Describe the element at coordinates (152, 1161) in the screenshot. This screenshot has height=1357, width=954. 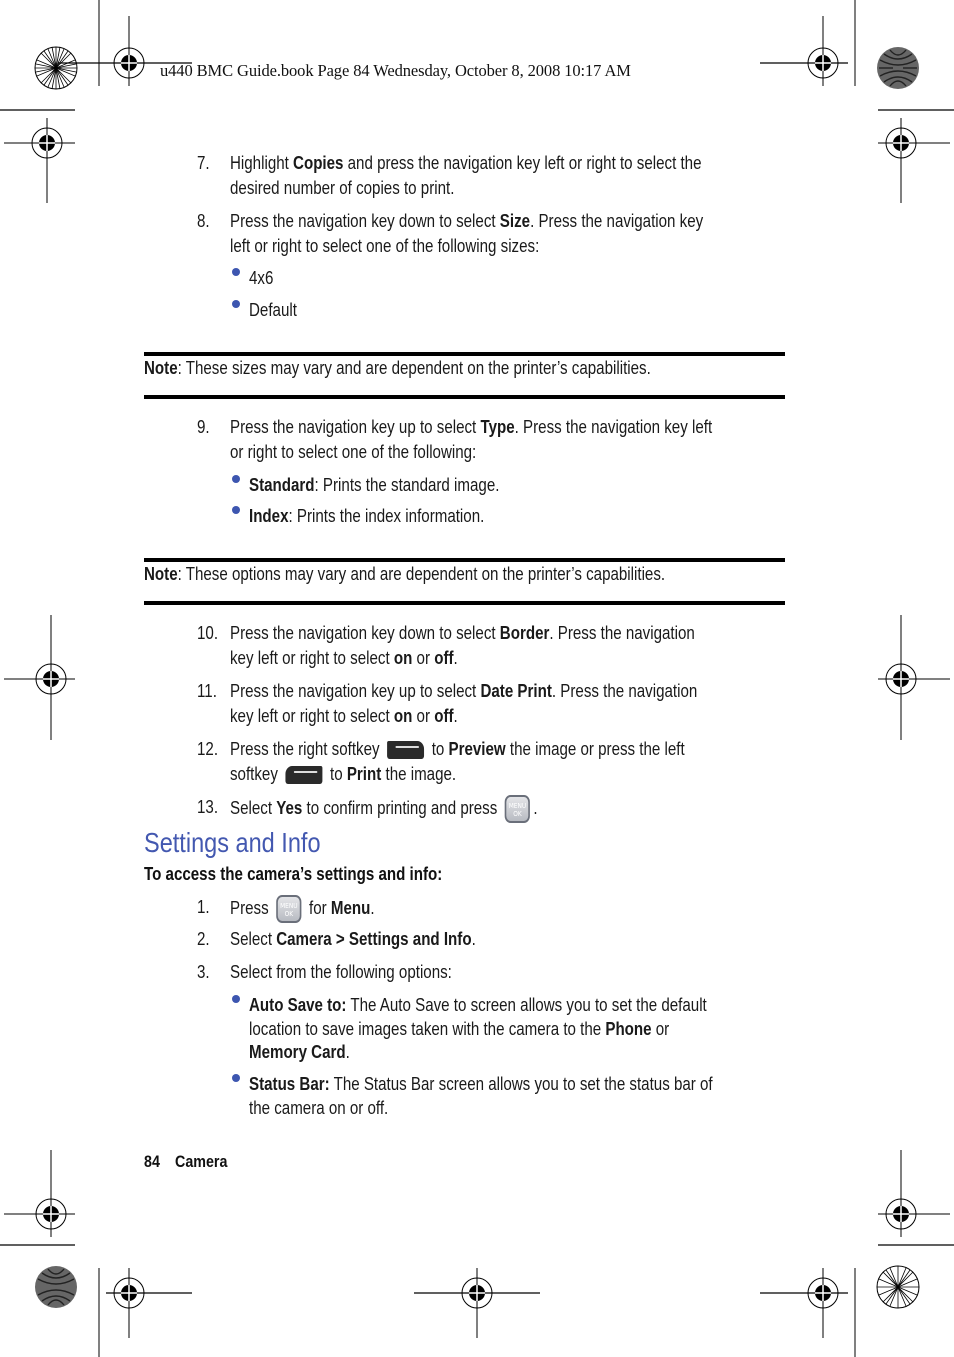
I see `page-number: 84` at that location.